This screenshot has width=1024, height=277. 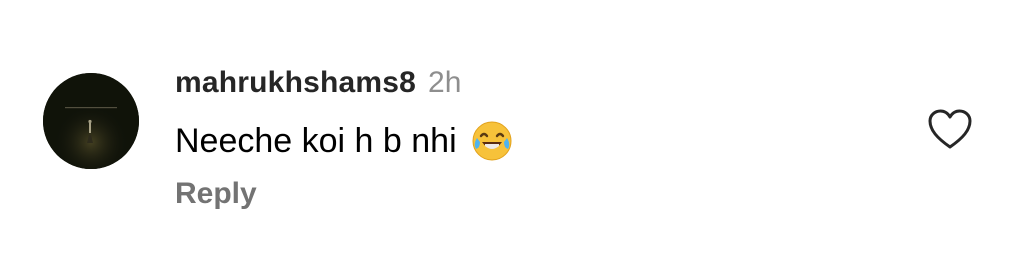 I want to click on avatar-image, so click(x=91, y=121).